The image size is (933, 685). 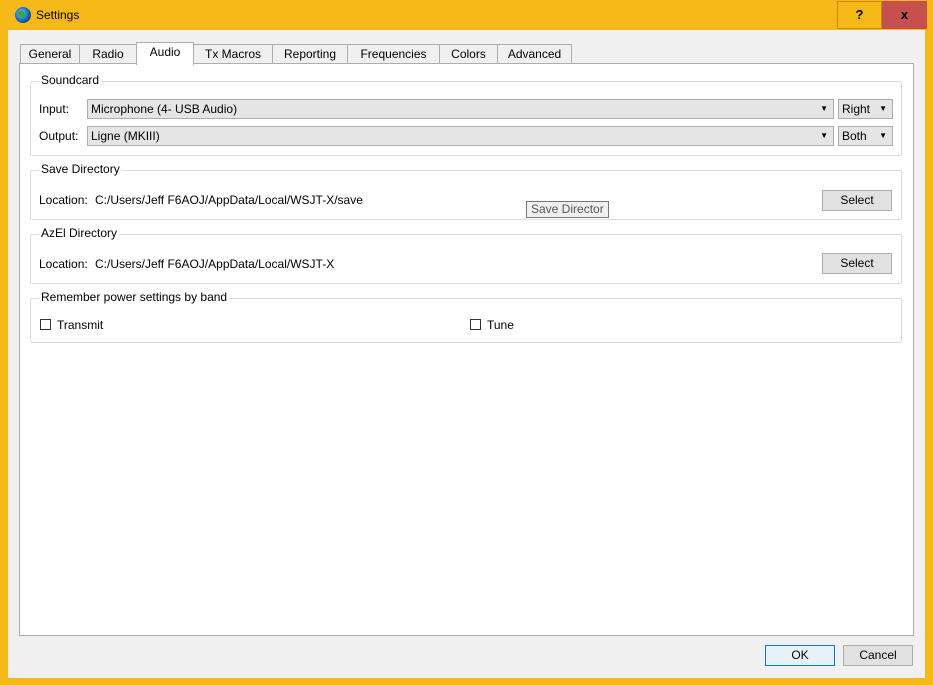 What do you see at coordinates (215, 264) in the screenshot?
I see `azel-location-path: C:/Users/Jeff F6AOJ/AppData/Local/WSJT-X` at bounding box center [215, 264].